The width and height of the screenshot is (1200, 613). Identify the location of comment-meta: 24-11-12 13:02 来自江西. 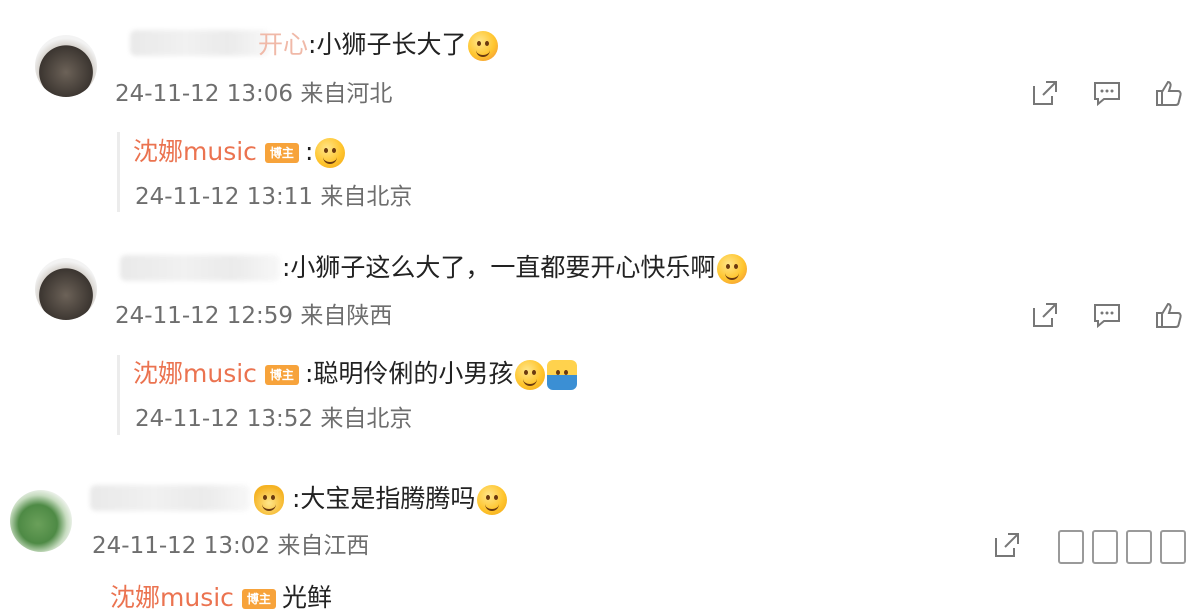
(230, 546).